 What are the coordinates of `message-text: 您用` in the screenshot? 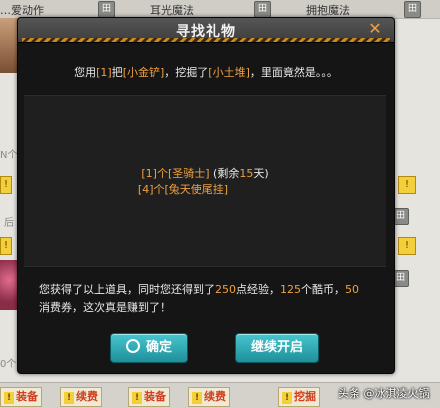 It's located at (85, 72).